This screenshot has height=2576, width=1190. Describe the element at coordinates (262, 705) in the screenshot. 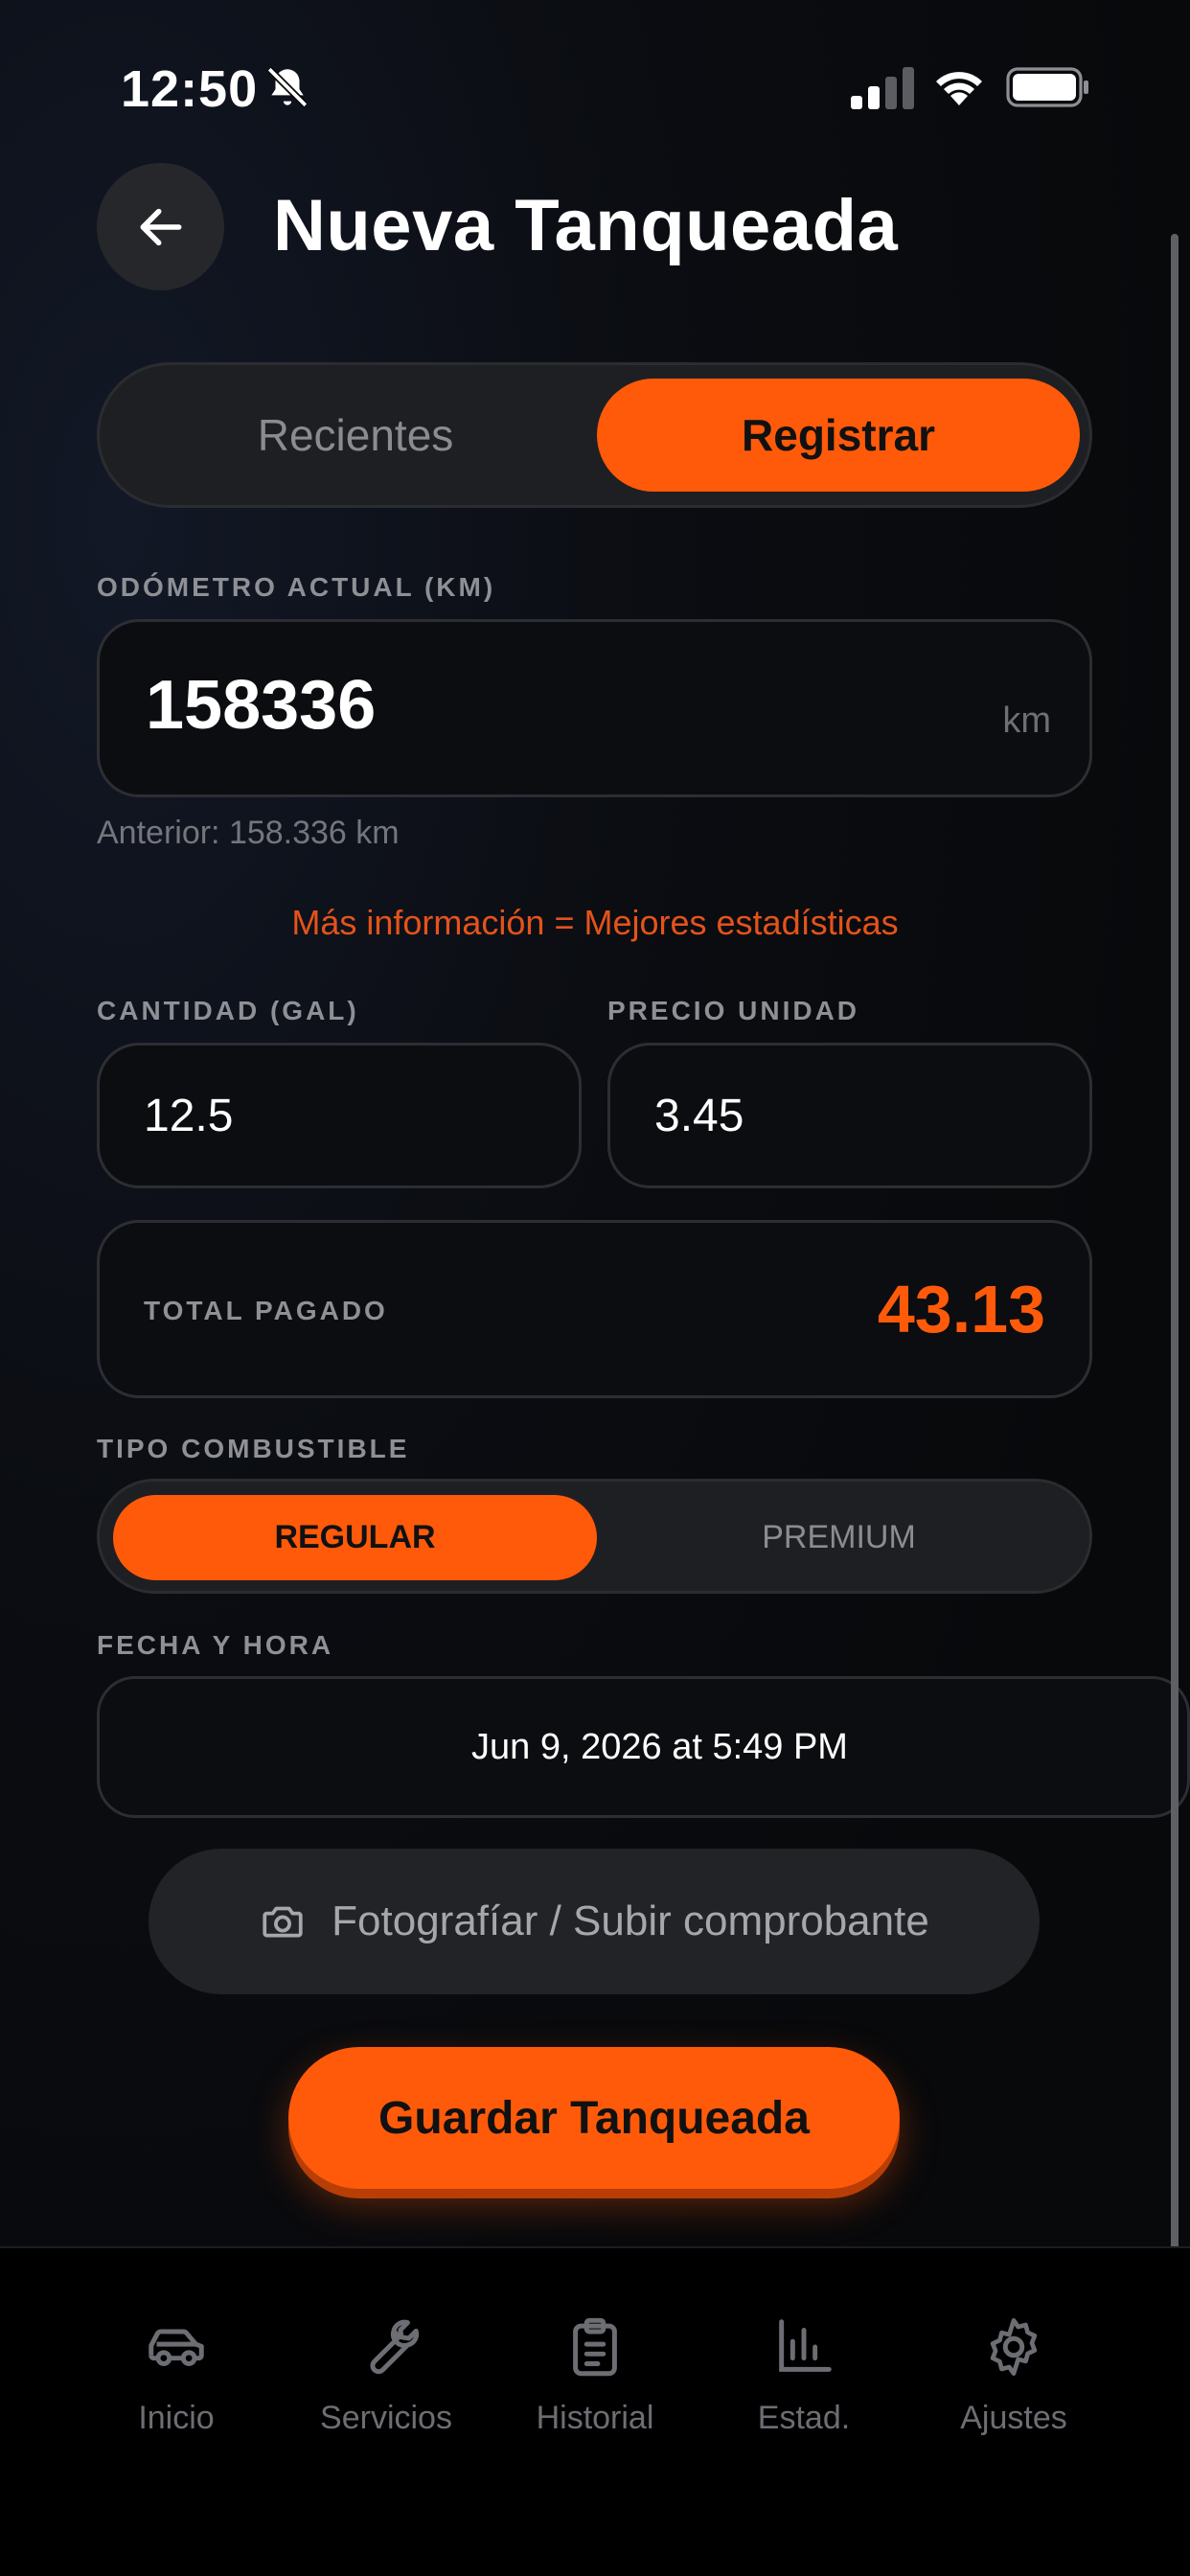

I see `odometer-value: 158336` at that location.